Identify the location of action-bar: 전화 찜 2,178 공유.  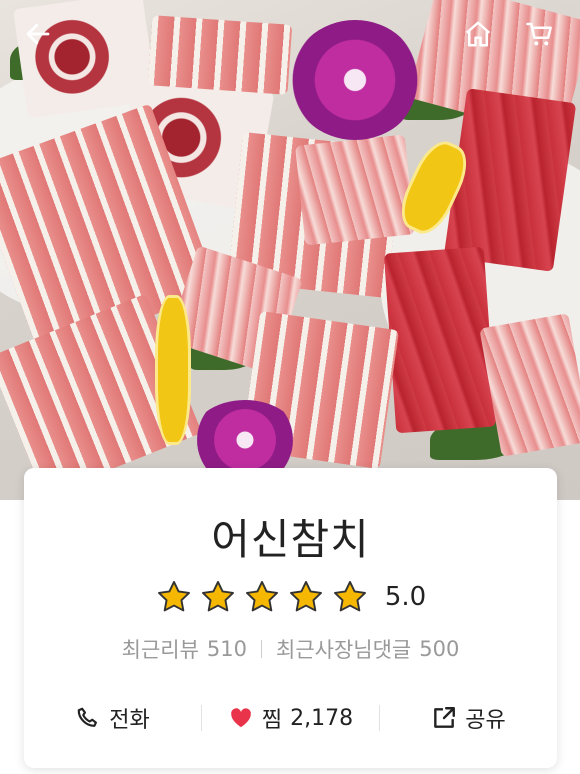
(290, 718).